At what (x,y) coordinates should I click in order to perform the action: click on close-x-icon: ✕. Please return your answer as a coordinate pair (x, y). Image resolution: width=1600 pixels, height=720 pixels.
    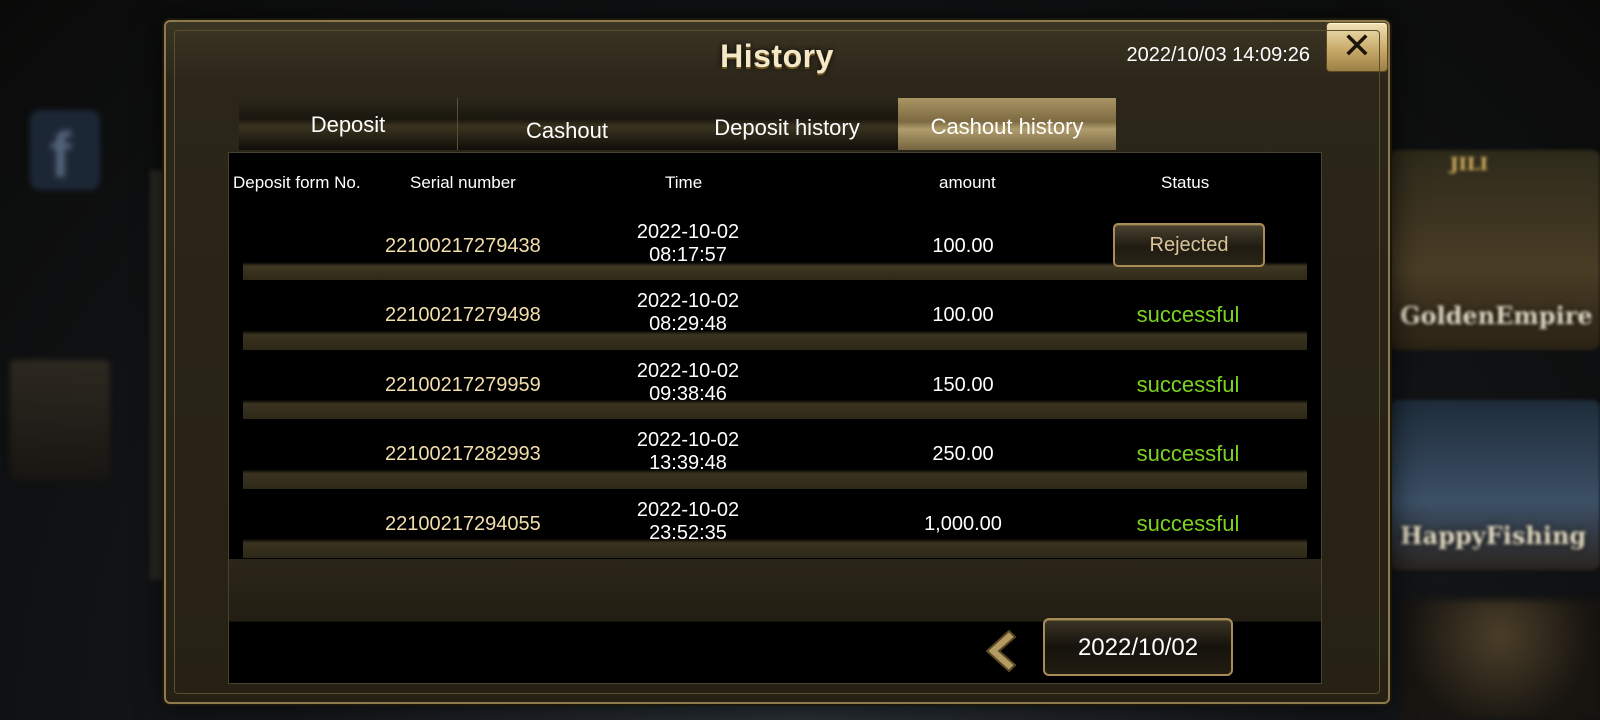
    Looking at the image, I should click on (1357, 46).